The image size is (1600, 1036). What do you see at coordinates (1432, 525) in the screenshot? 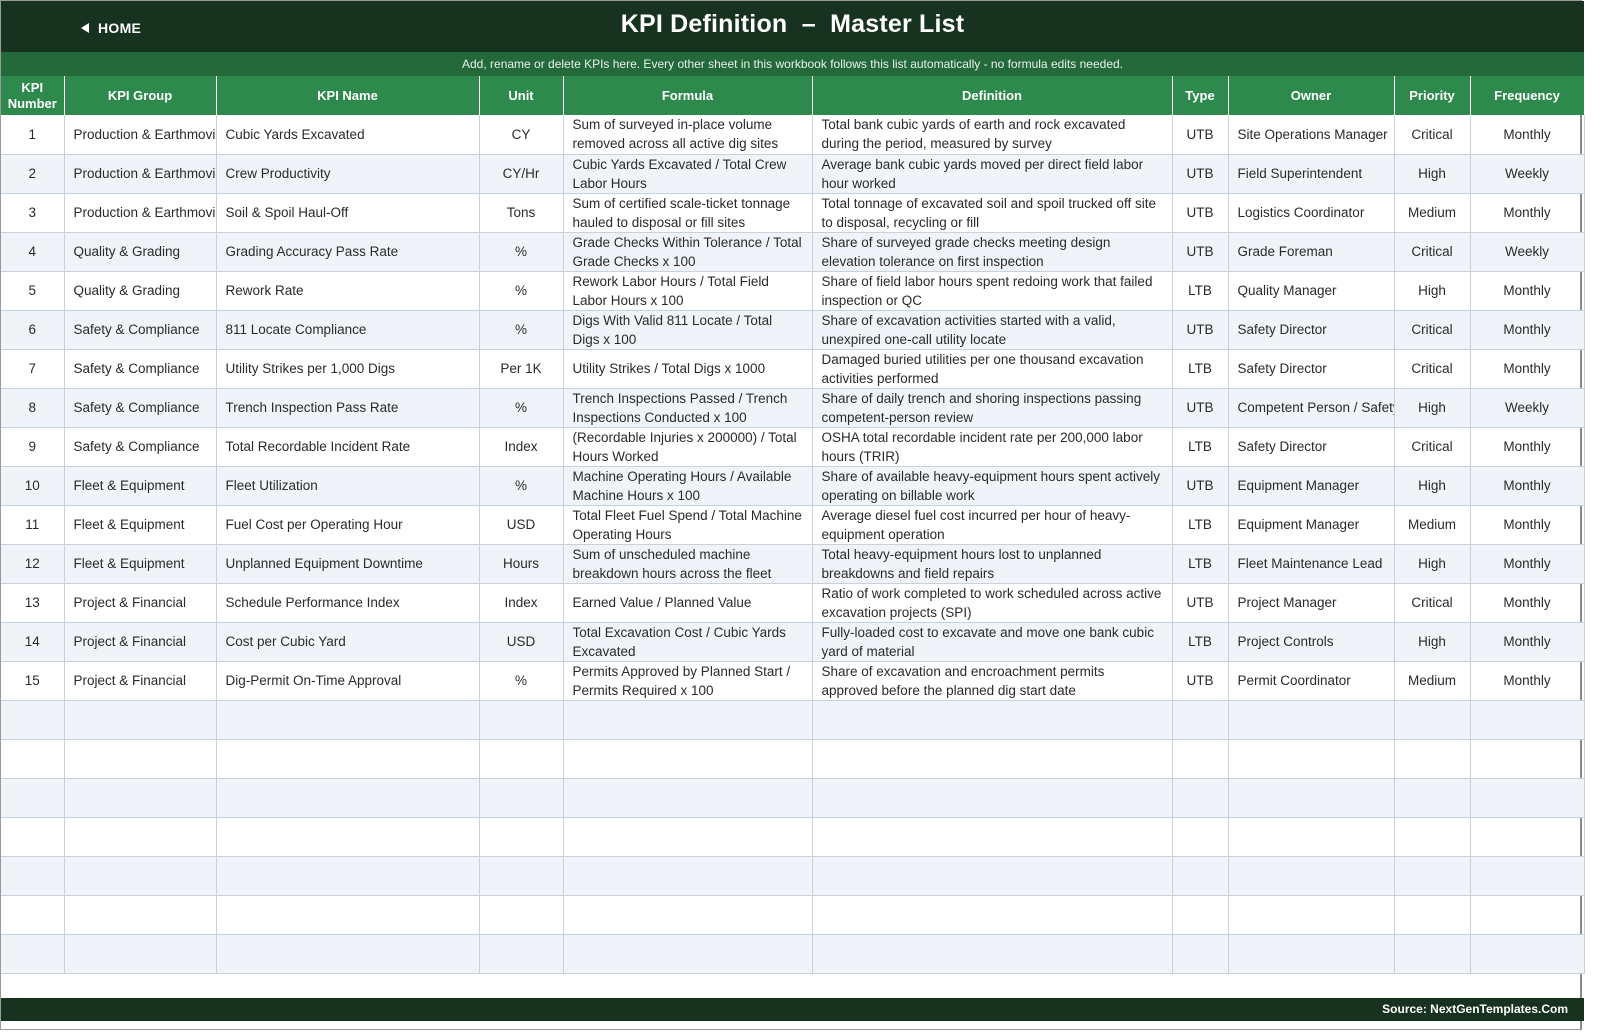
I see `table-cell: Medium` at bounding box center [1432, 525].